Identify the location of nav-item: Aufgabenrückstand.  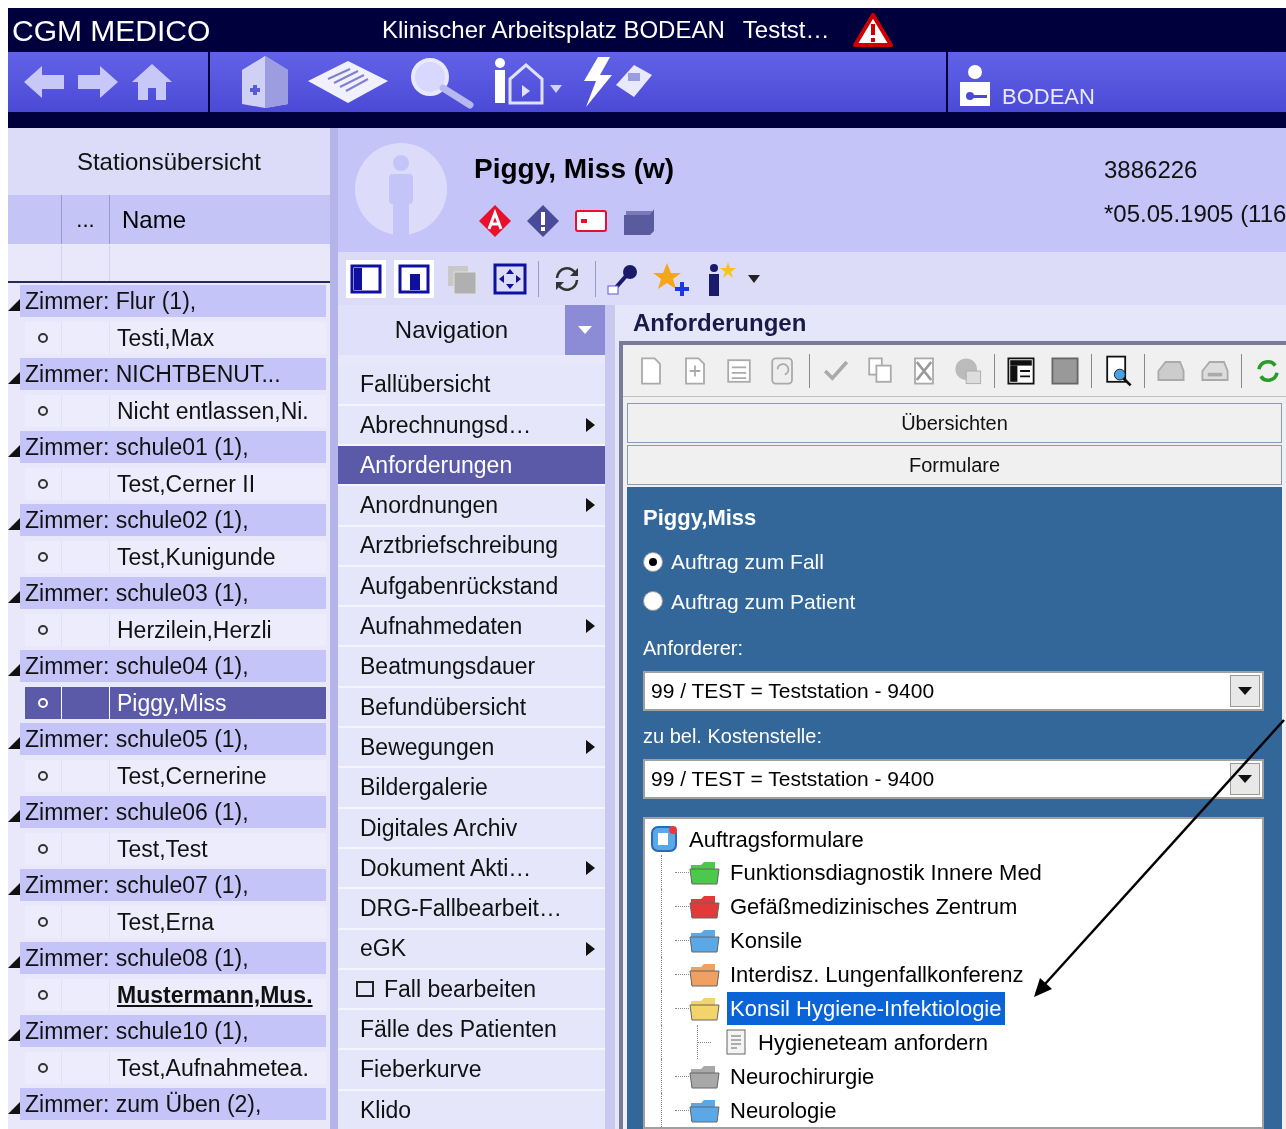
(471, 586).